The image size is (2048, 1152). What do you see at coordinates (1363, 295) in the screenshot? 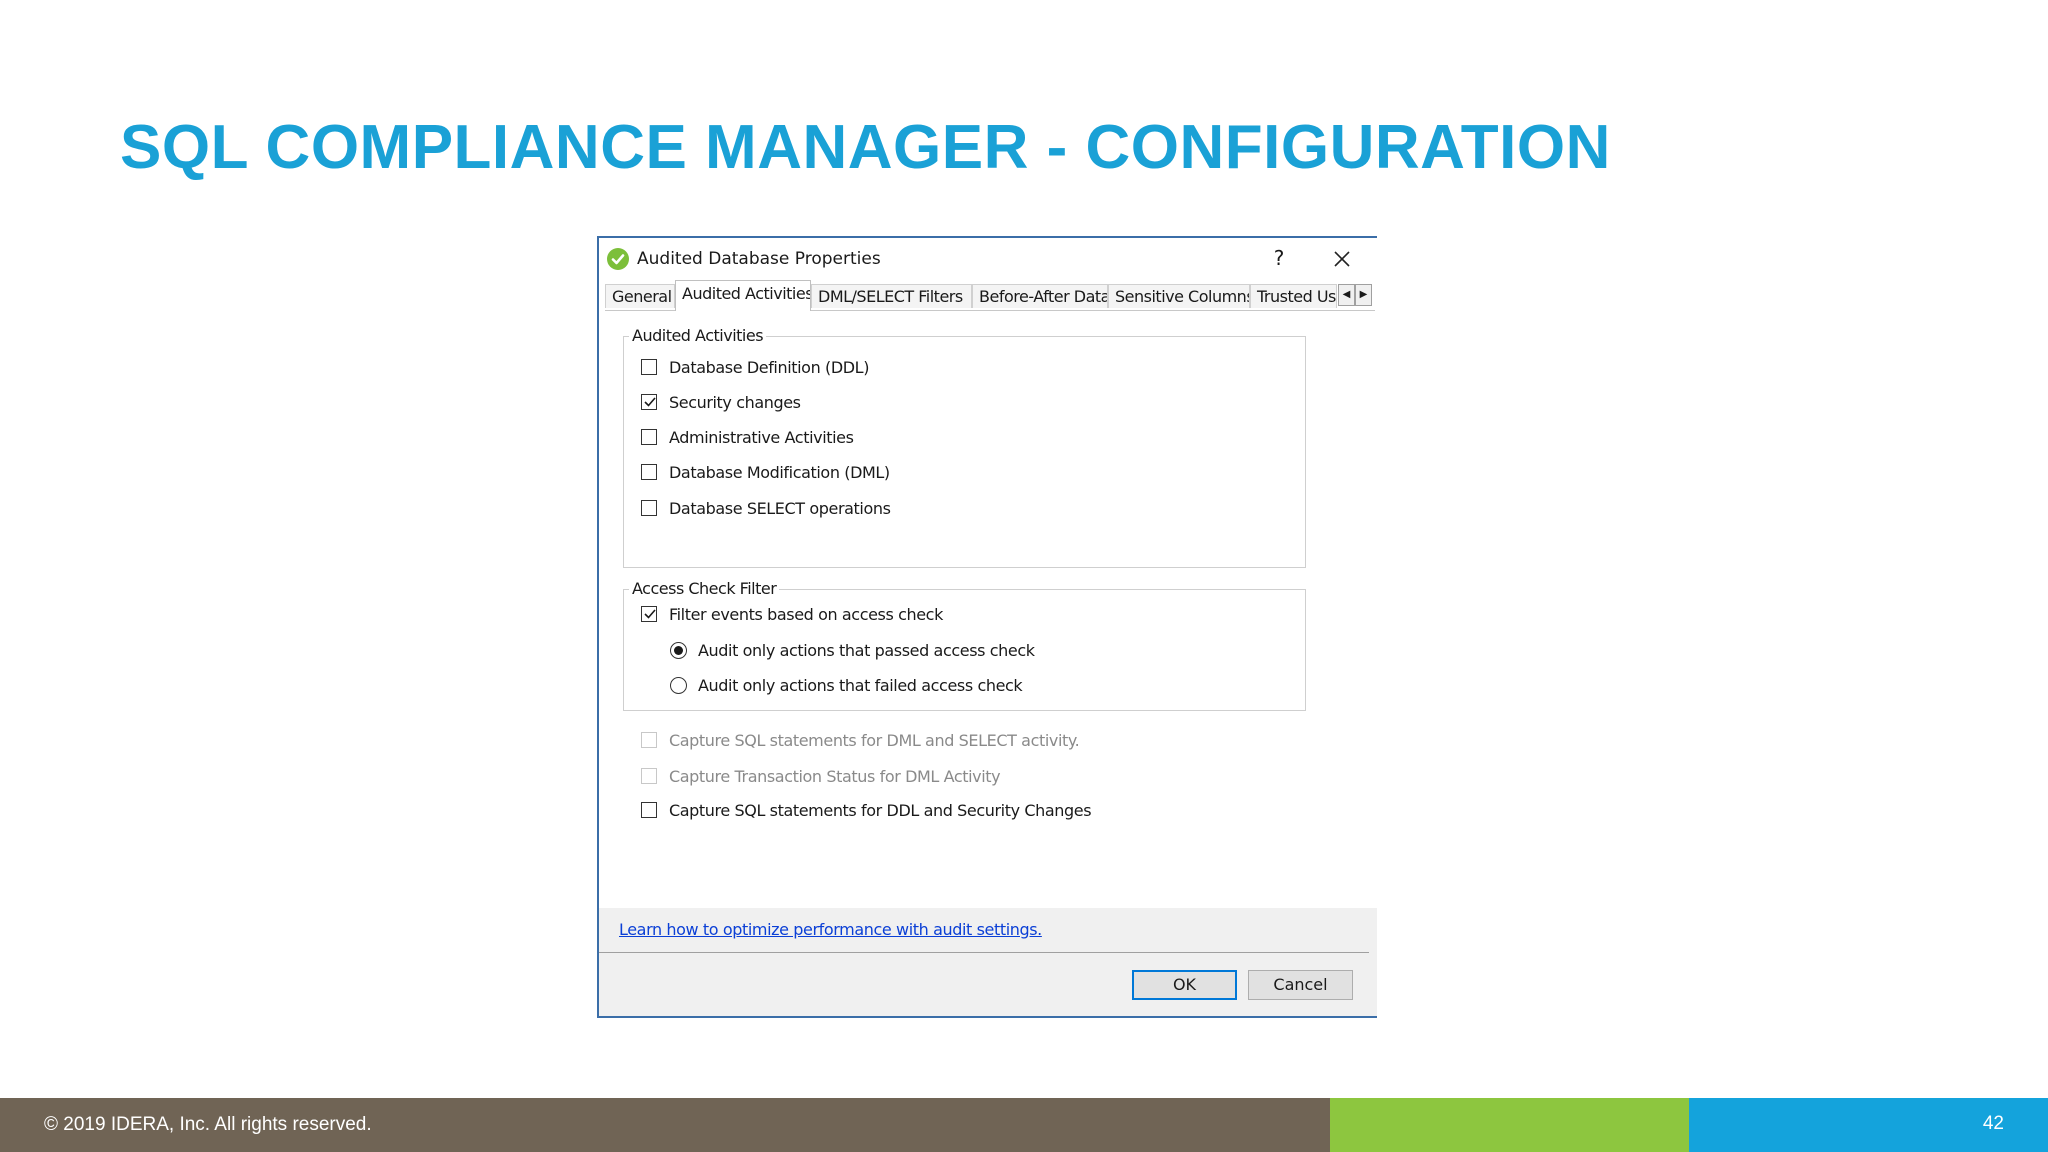
I see `tab-scroll-right-icon: ▶` at bounding box center [1363, 295].